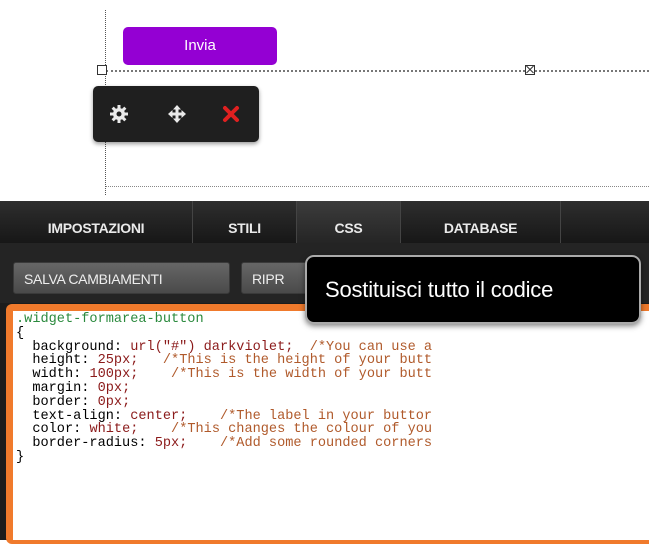 The width and height of the screenshot is (649, 544). Describe the element at coordinates (61, 375) in the screenshot. I see `code-line: width:` at that location.